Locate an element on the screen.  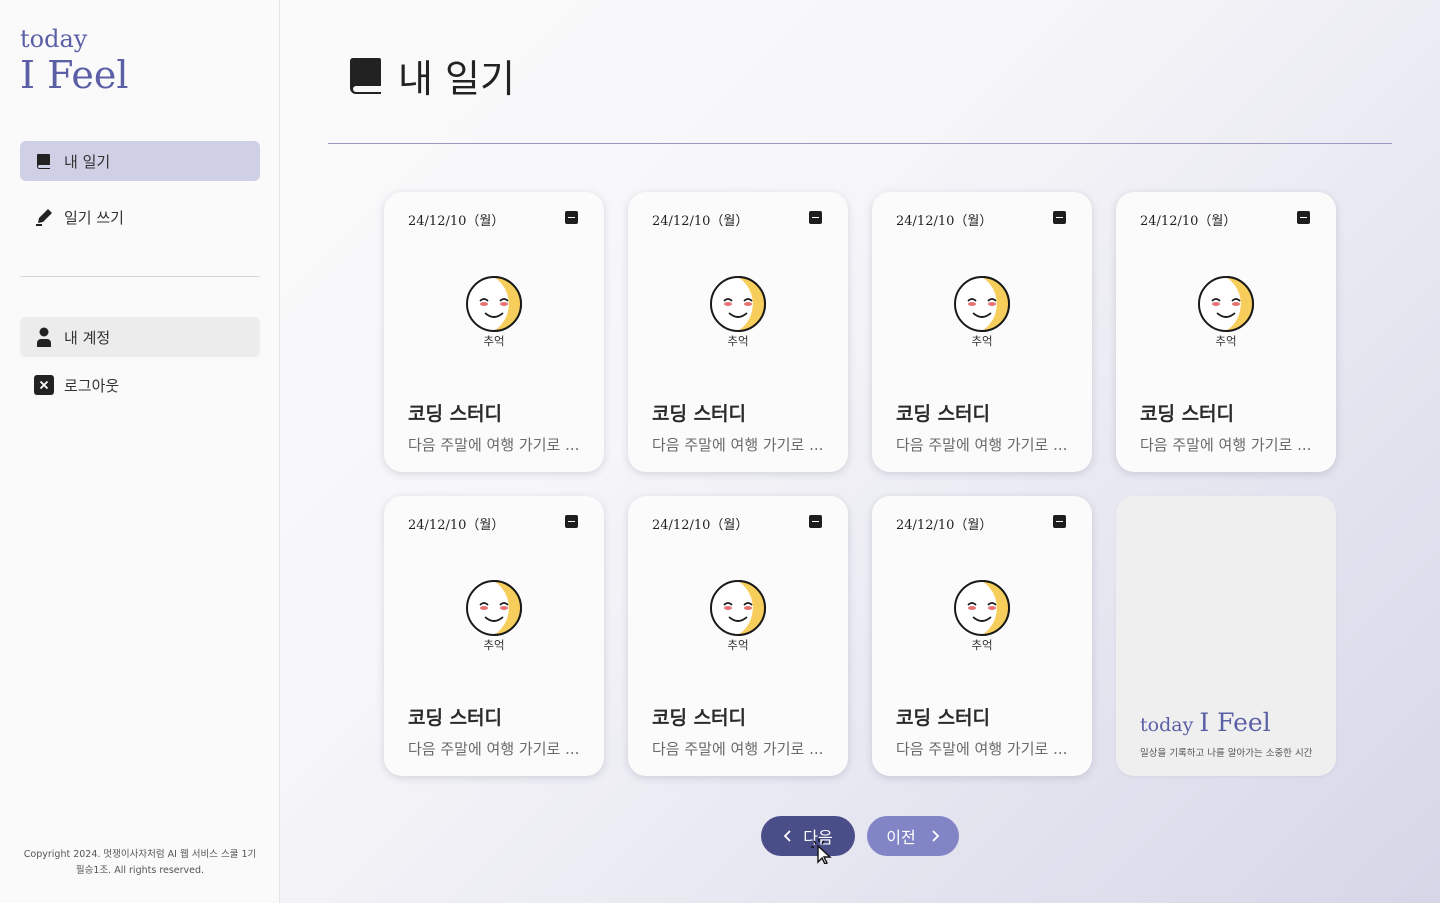
next-page-button: 다음 is located at coordinates (808, 836).